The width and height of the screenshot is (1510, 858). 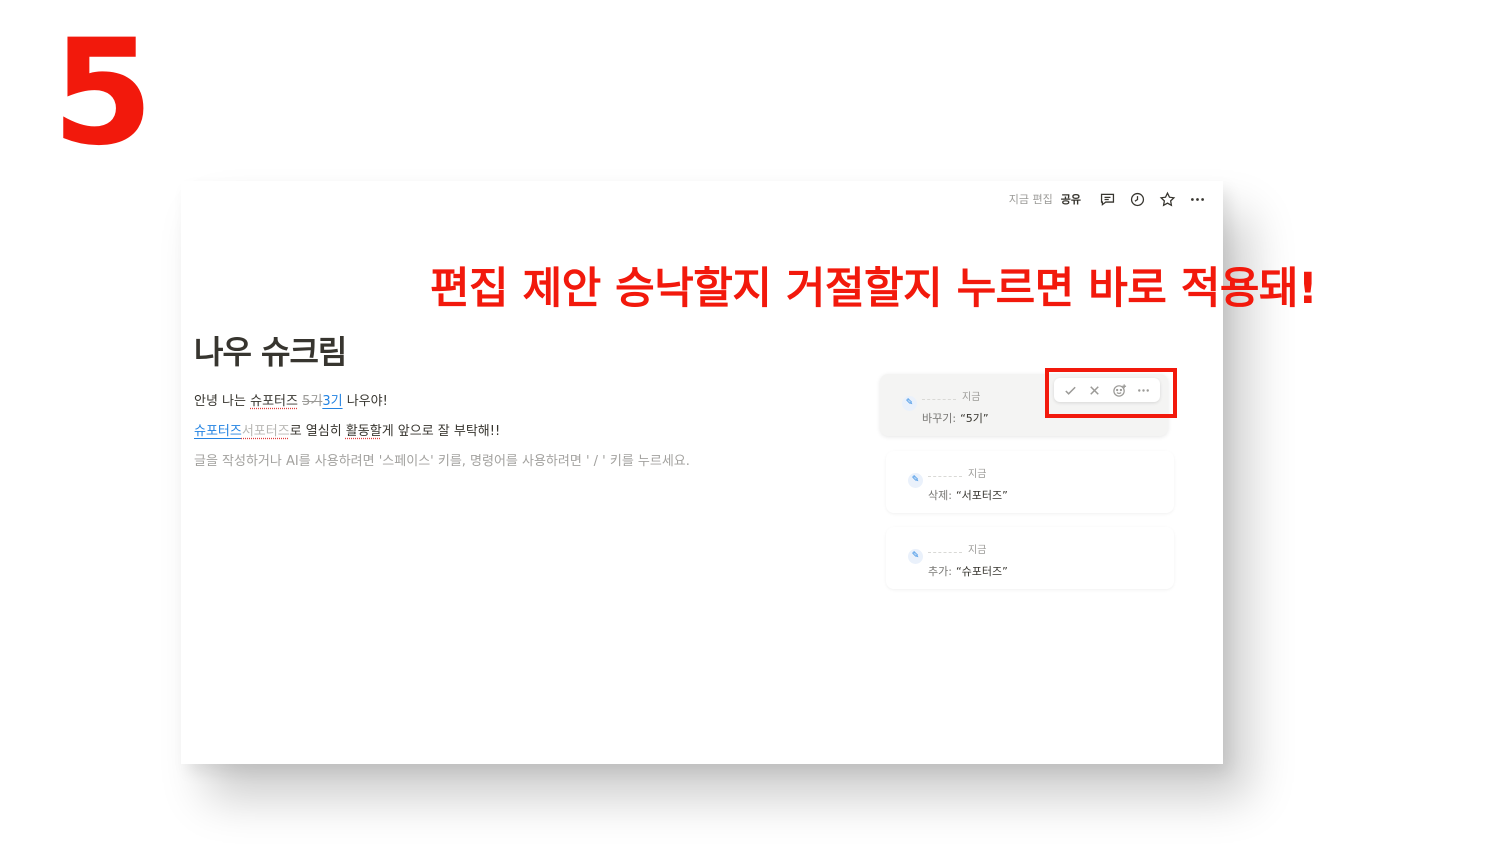 I want to click on suggestion-body: 삭제: “서포터즈”, so click(x=968, y=495).